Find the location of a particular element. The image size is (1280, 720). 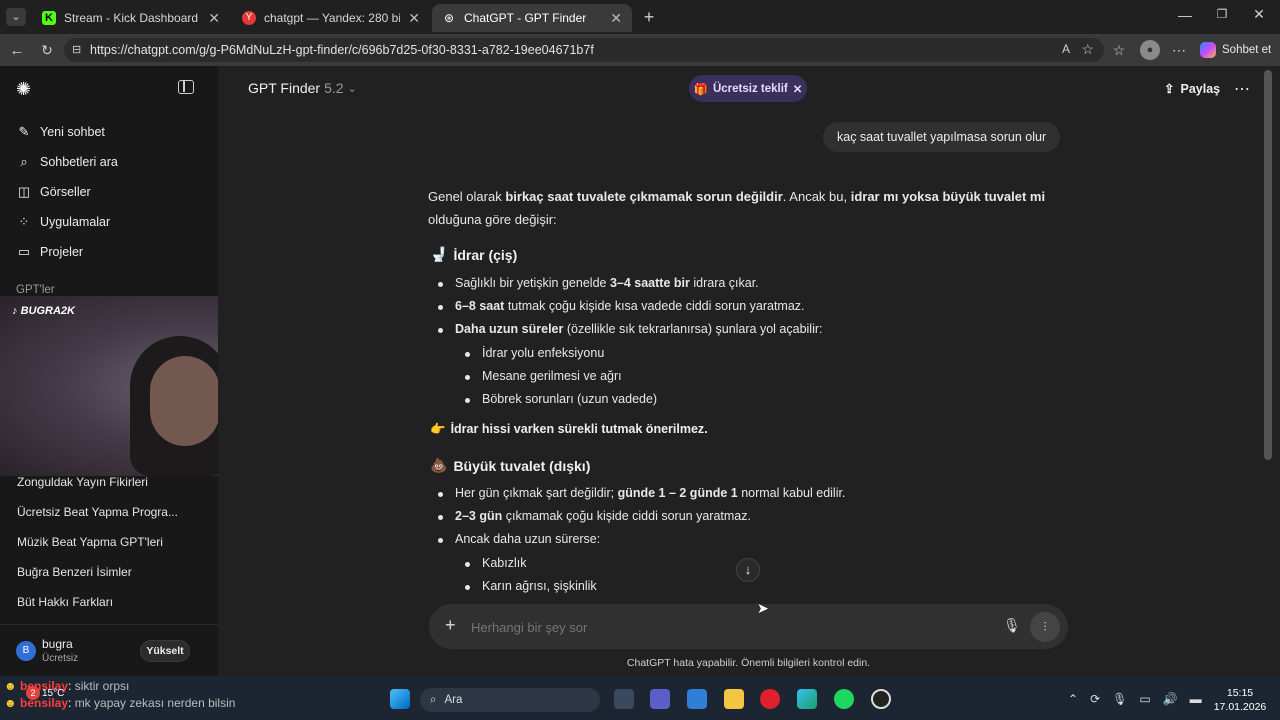

chat-item: Müzik Beat Yapma GPT'leri is located at coordinates (90, 542).